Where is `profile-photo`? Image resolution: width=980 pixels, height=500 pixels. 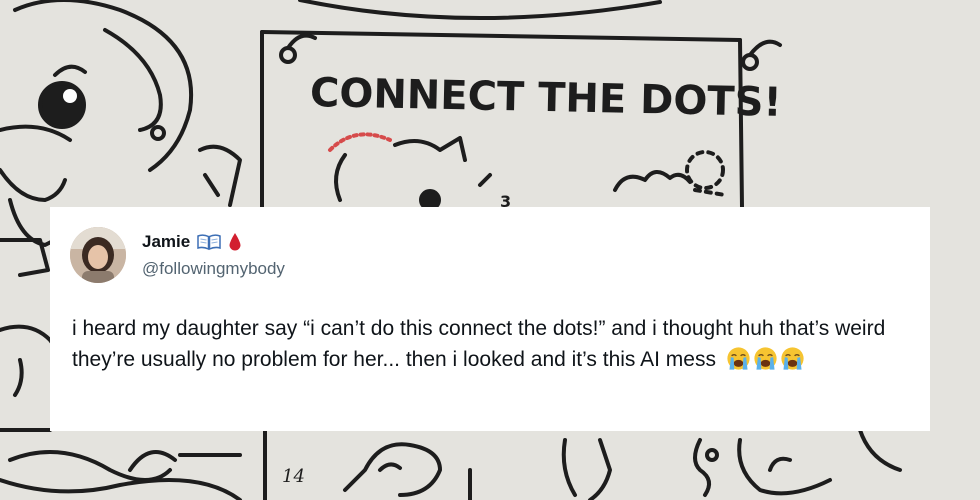 profile-photo is located at coordinates (98, 255).